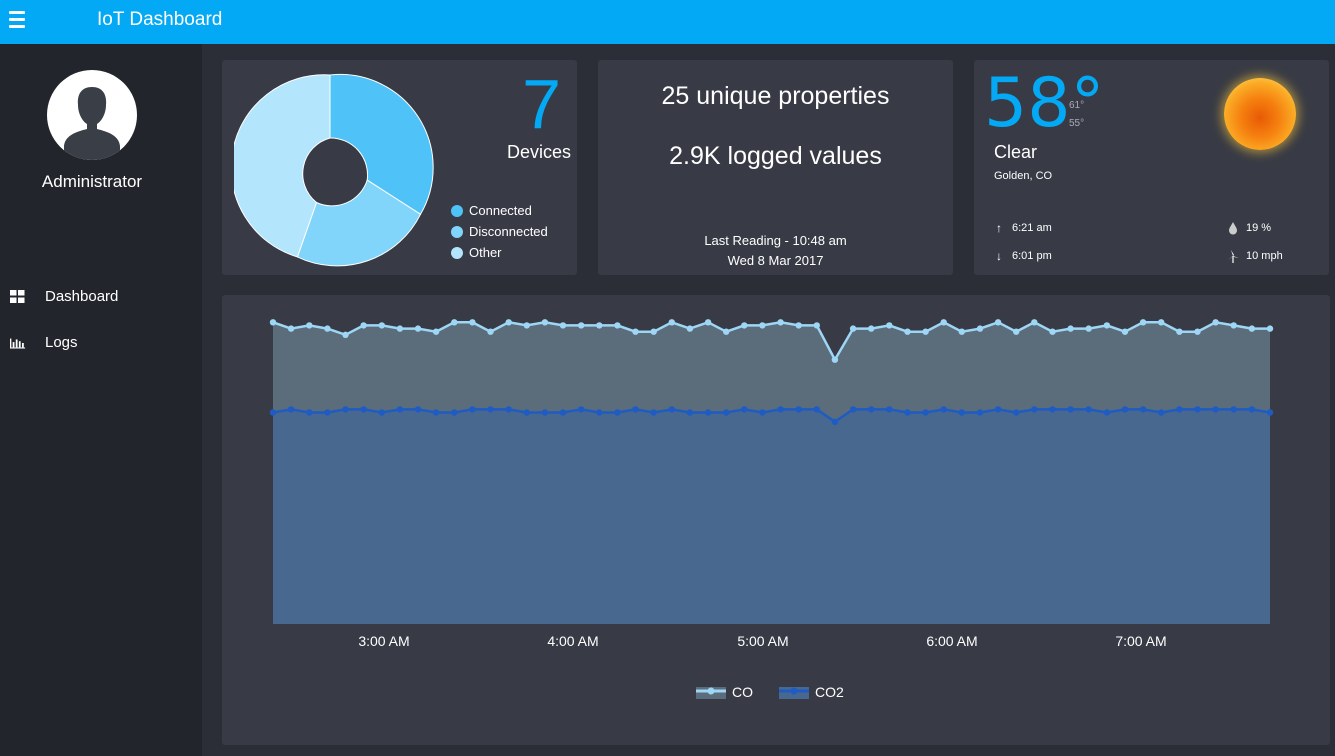 This screenshot has width=1335, height=756. I want to click on legend-item-co: CO, so click(724, 692).